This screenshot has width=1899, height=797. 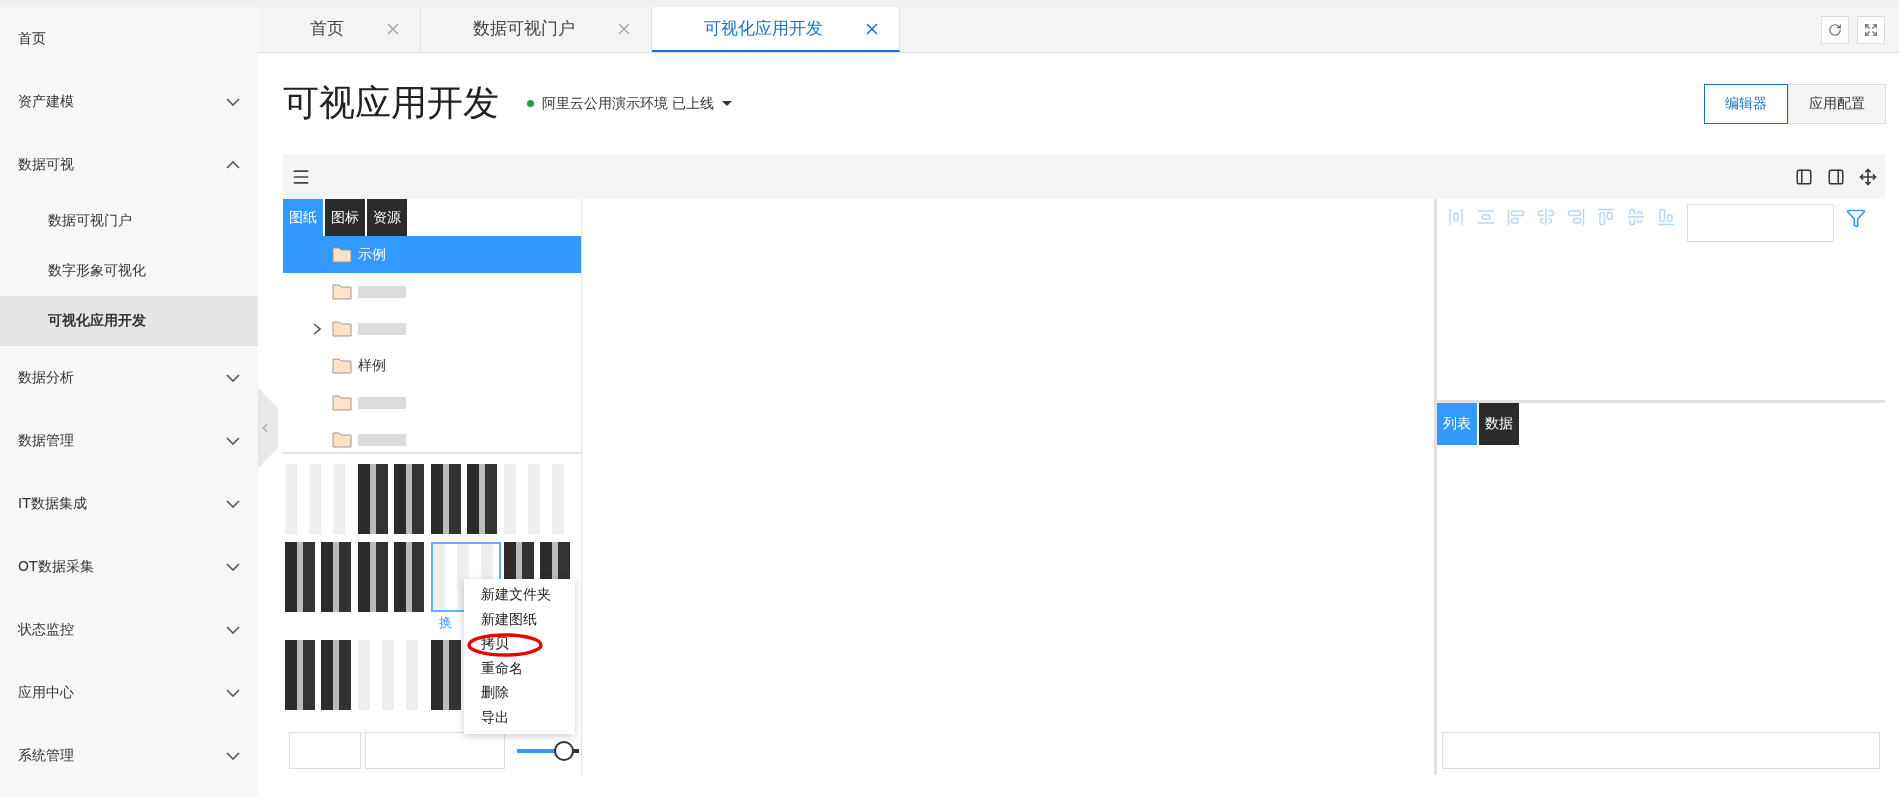 What do you see at coordinates (445, 623) in the screenshot?
I see `thumbnail-caption: 换` at bounding box center [445, 623].